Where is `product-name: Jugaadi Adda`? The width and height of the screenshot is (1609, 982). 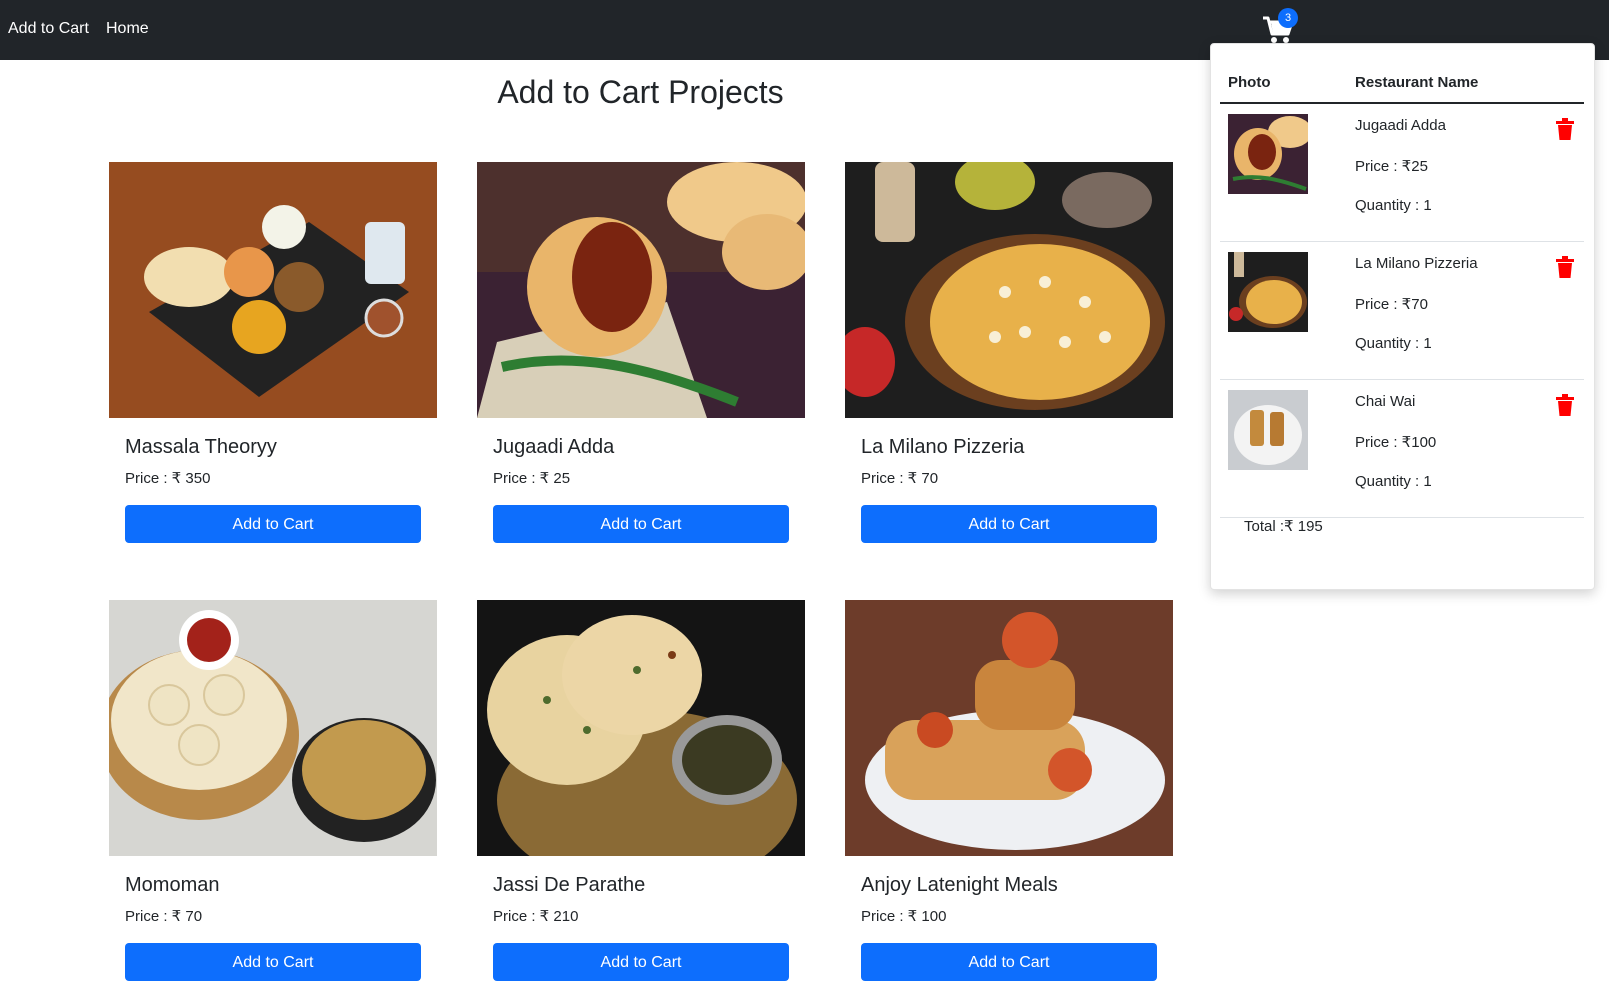
product-name: Jugaadi Adda is located at coordinates (554, 447).